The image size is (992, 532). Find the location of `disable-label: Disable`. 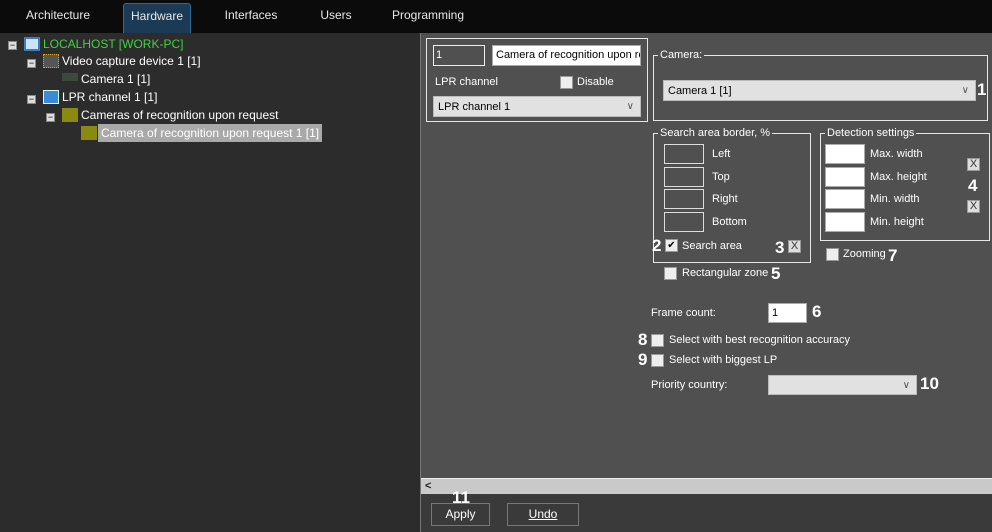

disable-label: Disable is located at coordinates (595, 82).